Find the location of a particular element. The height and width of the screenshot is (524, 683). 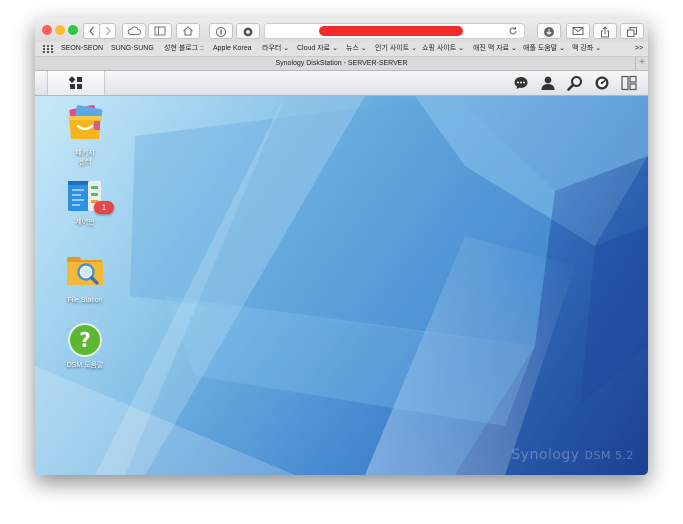

desktop-icon-label: 패키지 is located at coordinates (85, 153).